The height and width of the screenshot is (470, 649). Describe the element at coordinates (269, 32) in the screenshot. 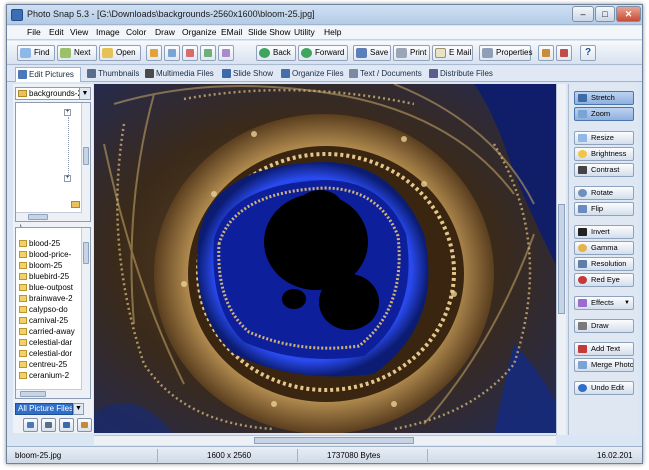

I see `menu-slide-show: Slide Show` at that location.